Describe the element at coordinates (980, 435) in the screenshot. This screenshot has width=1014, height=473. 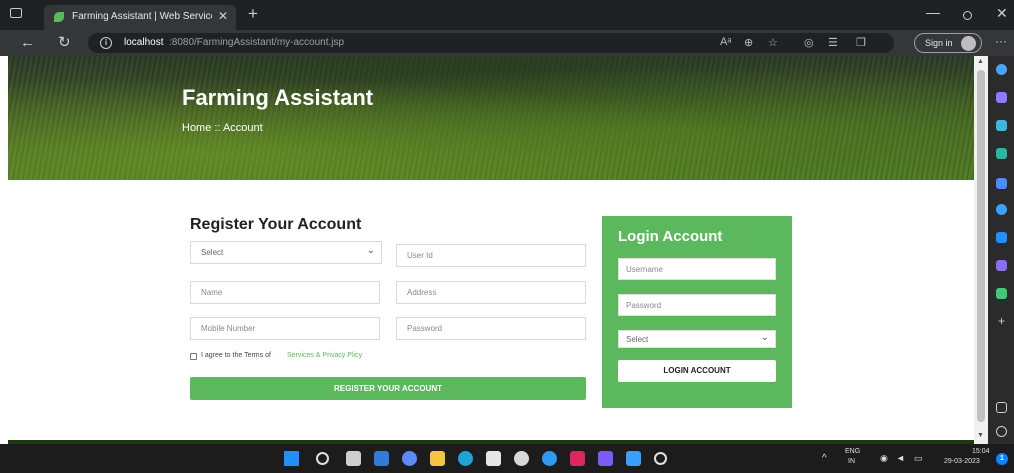
I see `scroll-down-icon: ▼` at that location.